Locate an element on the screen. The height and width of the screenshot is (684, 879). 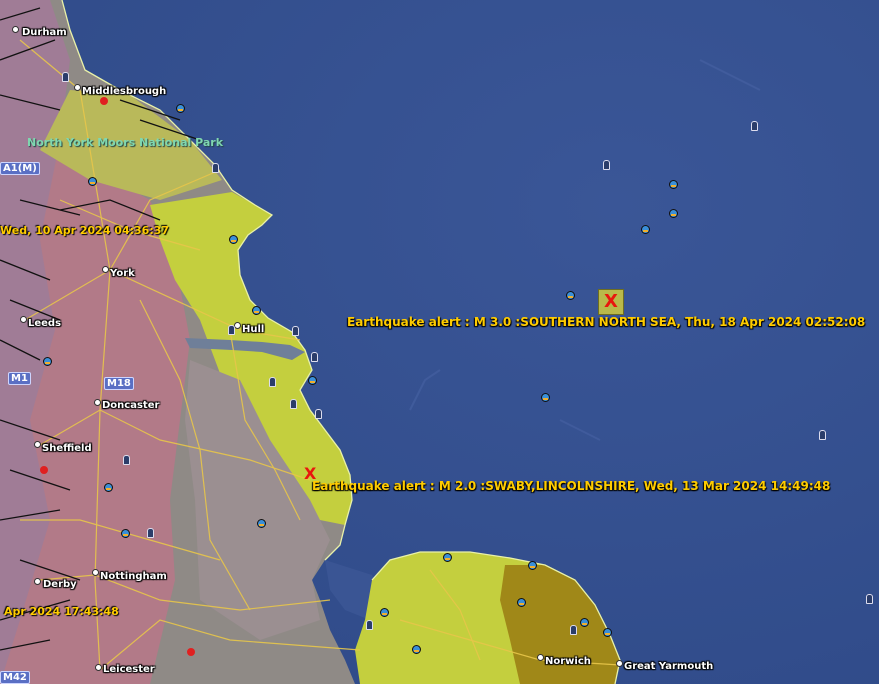
event-timestamp-label: Wed, 10 Apr 2024 04:36:37 is located at coordinates (84, 230).